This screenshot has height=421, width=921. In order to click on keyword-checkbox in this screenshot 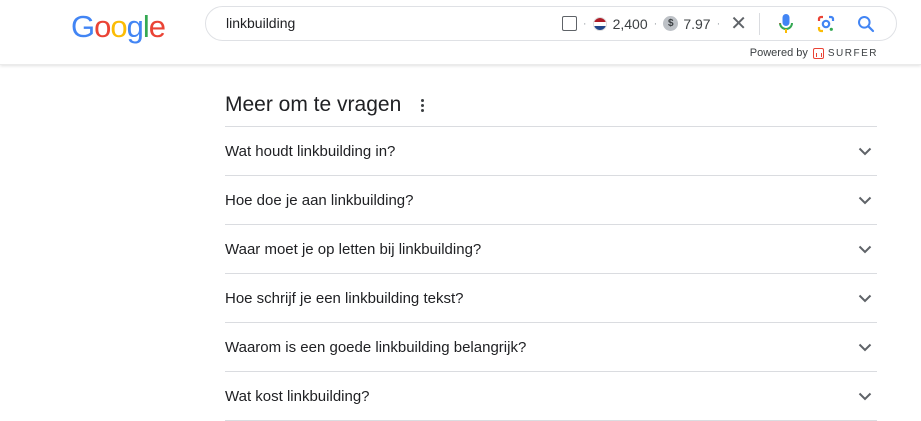, I will do `click(569, 23)`.